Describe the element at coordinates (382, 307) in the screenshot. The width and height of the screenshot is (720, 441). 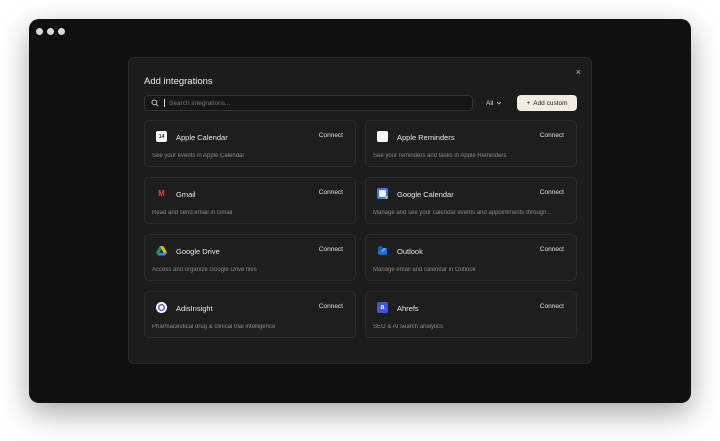
I see `ahrefs-icon: a` at that location.